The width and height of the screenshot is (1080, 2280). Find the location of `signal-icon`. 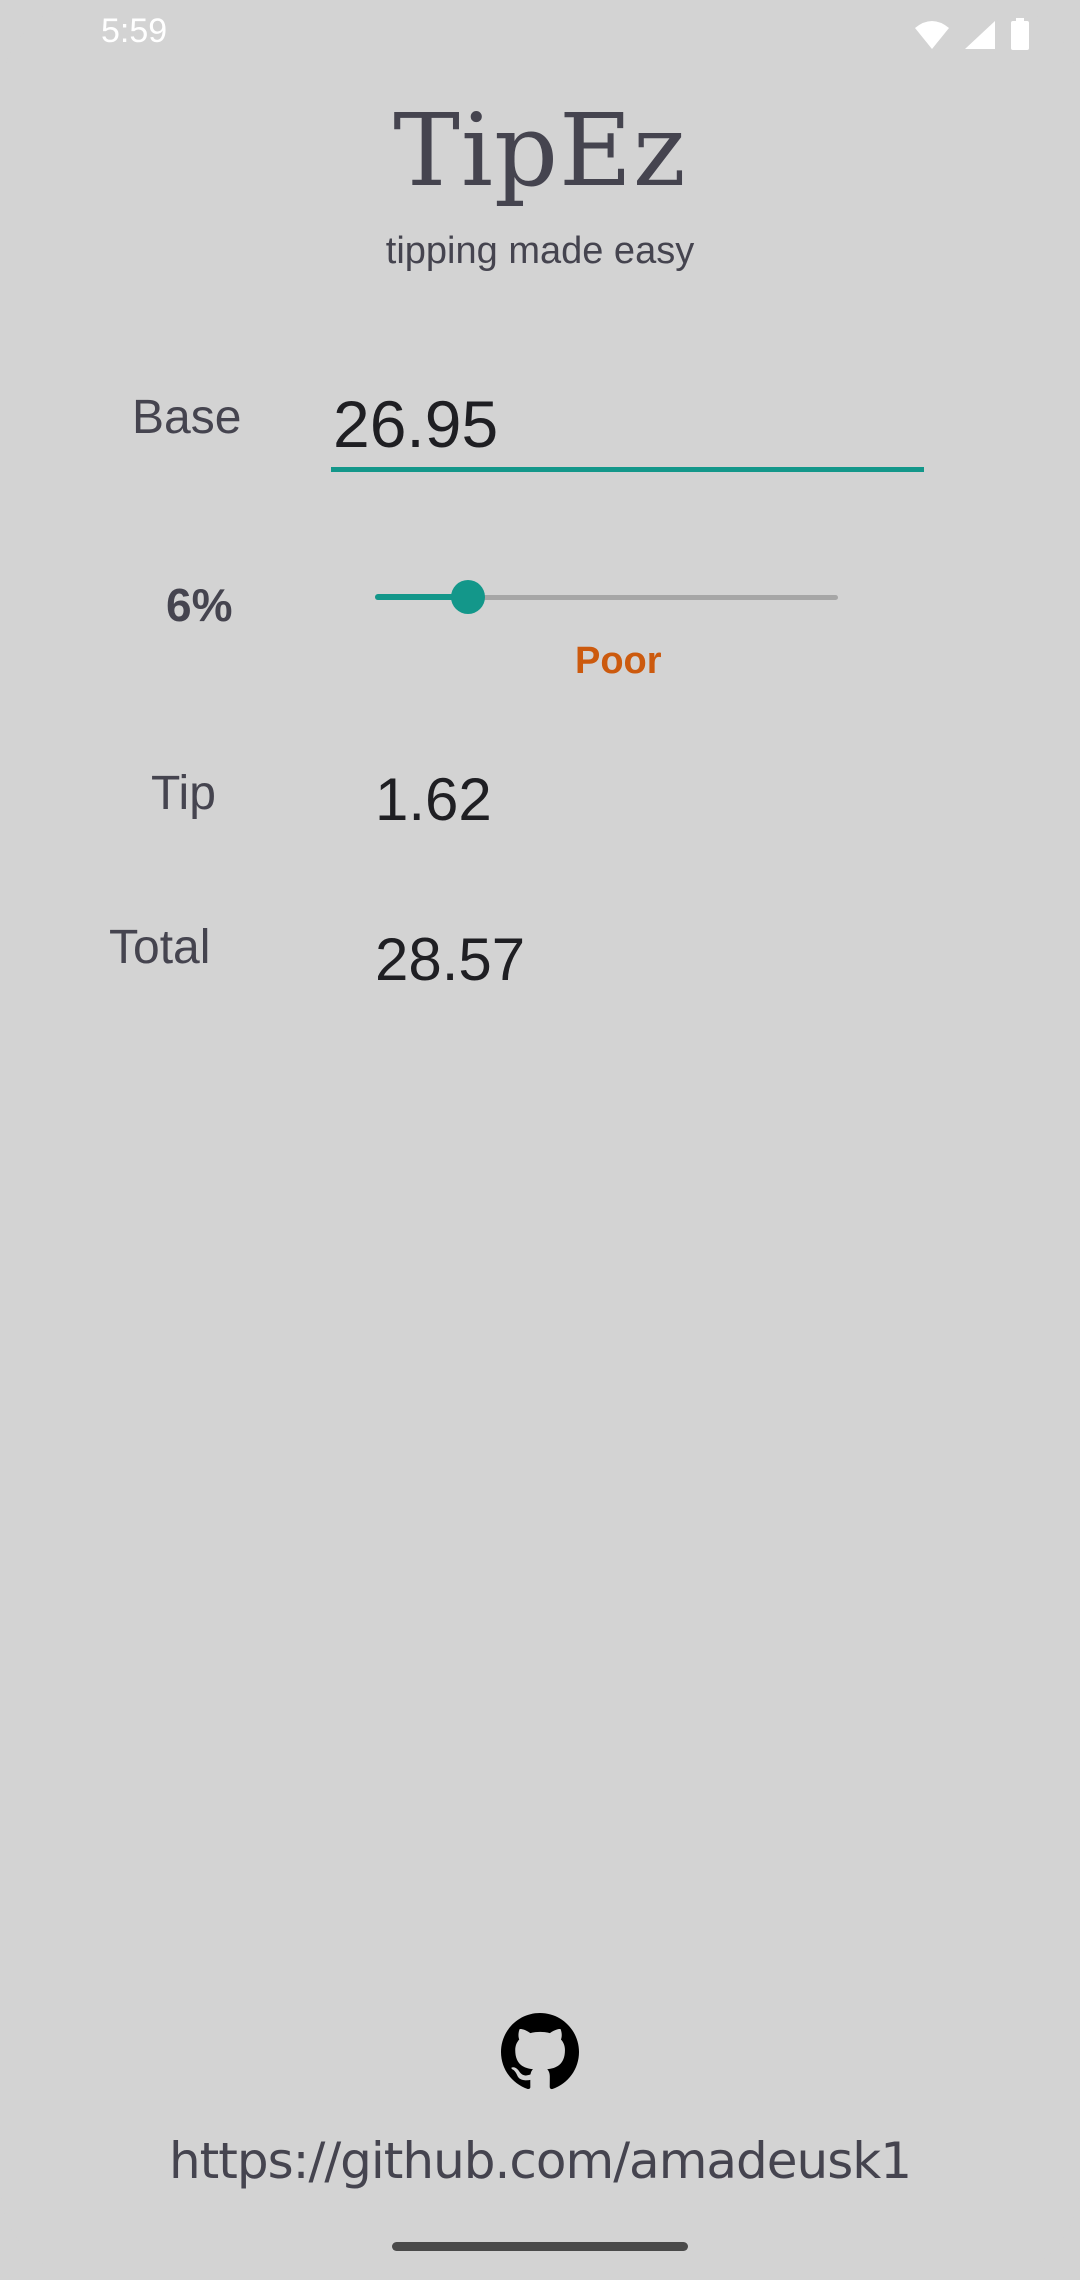

signal-icon is located at coordinates (980, 35).